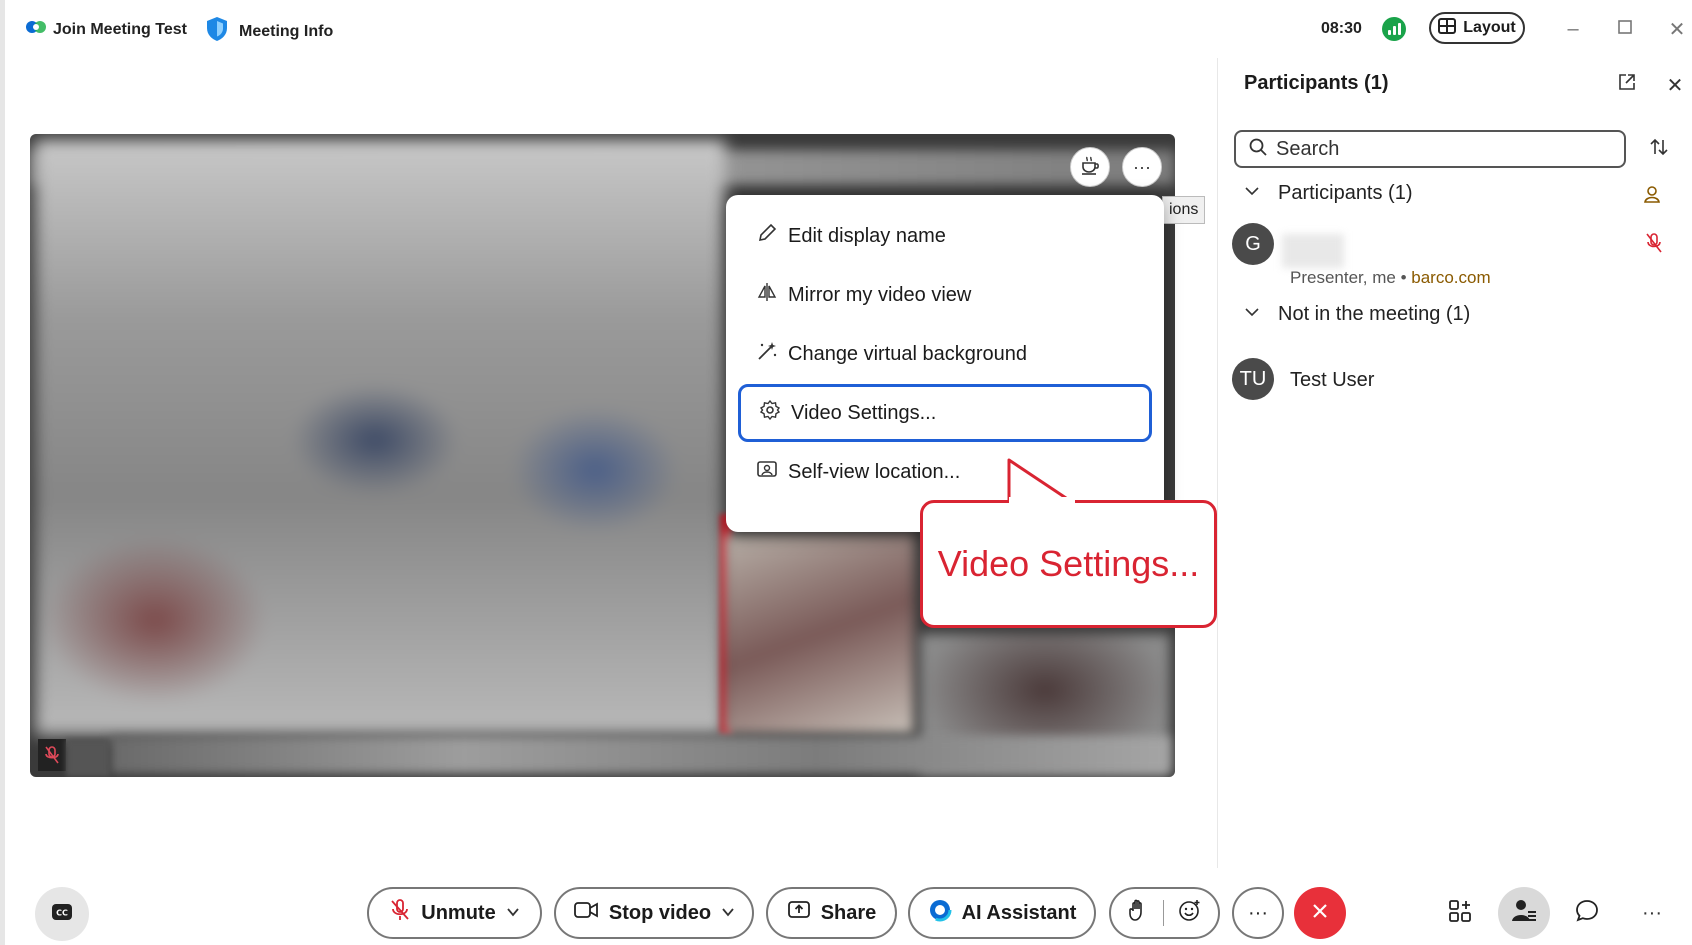 The height and width of the screenshot is (945, 1692). I want to click on video-camera-icon, so click(586, 913).